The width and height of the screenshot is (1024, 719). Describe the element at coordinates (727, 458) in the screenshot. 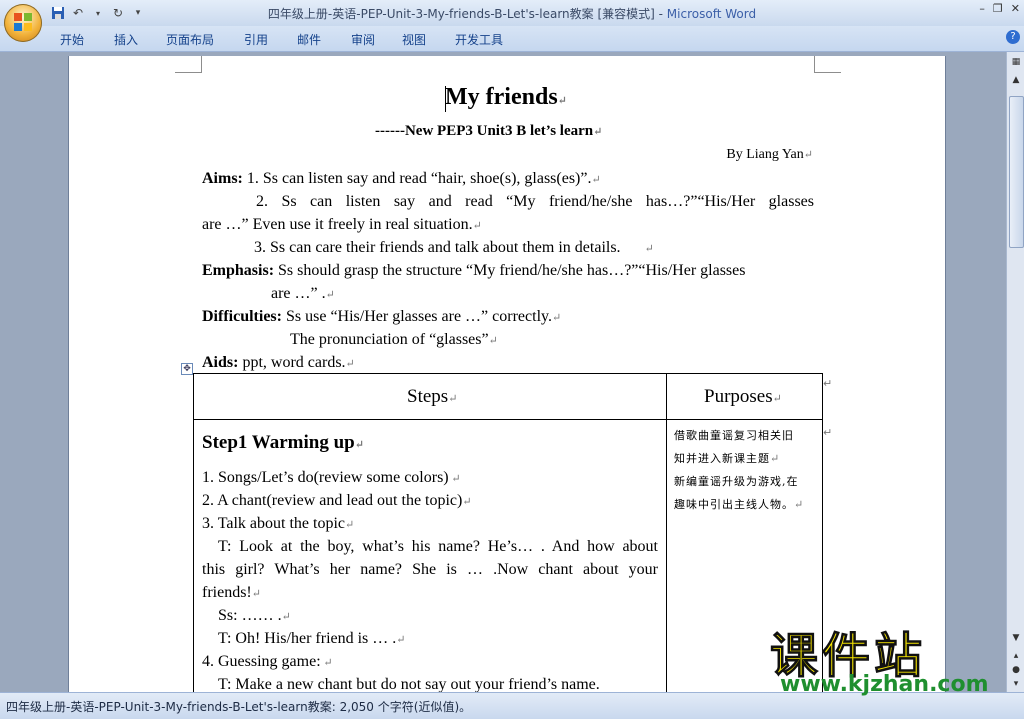

I see `purpose-line: 知并进入新课主题↵` at that location.